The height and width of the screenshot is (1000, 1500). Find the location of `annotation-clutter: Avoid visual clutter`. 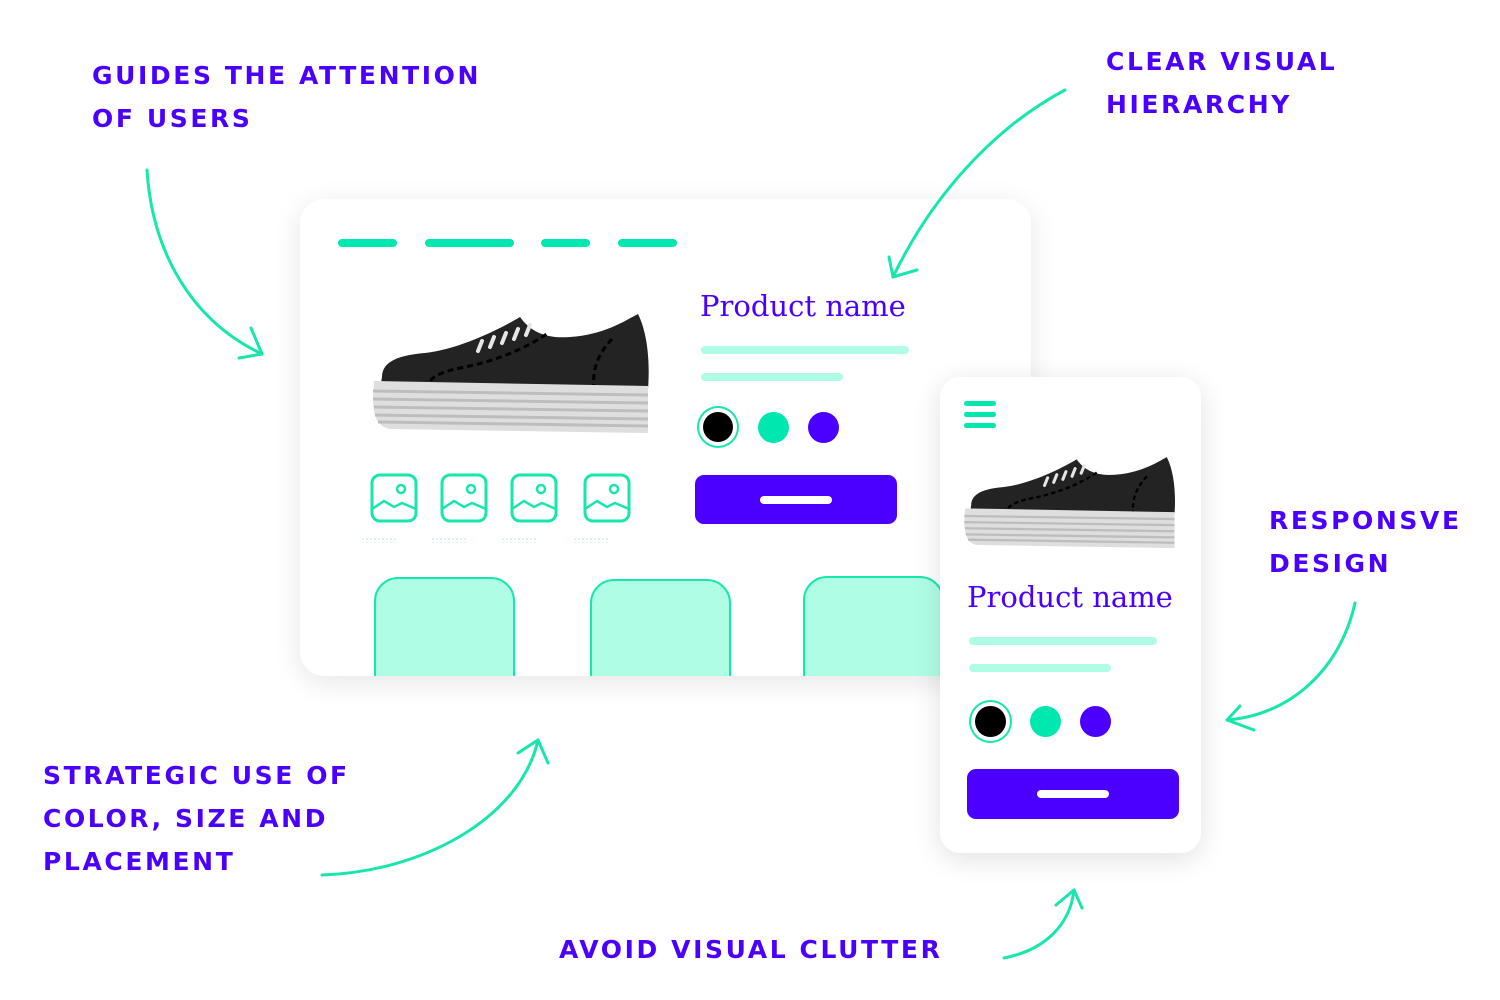

annotation-clutter: Avoid visual clutter is located at coordinates (750, 949).